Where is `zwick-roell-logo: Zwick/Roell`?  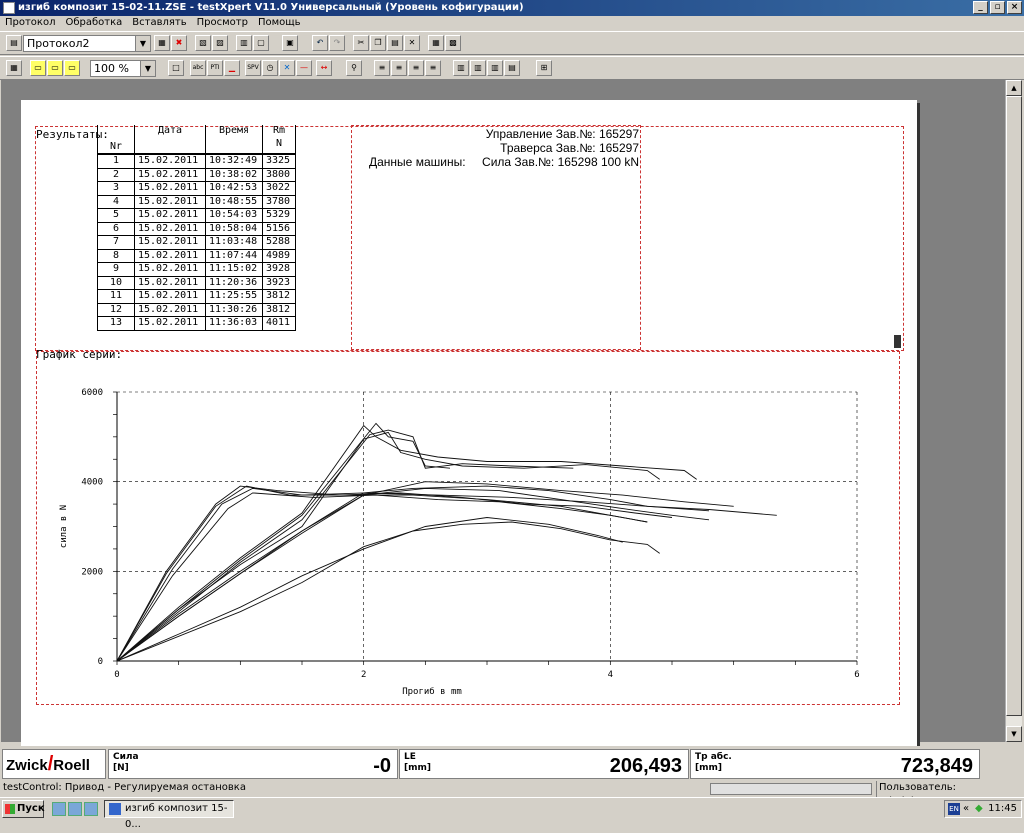 zwick-roell-logo: Zwick/Roell is located at coordinates (54, 764).